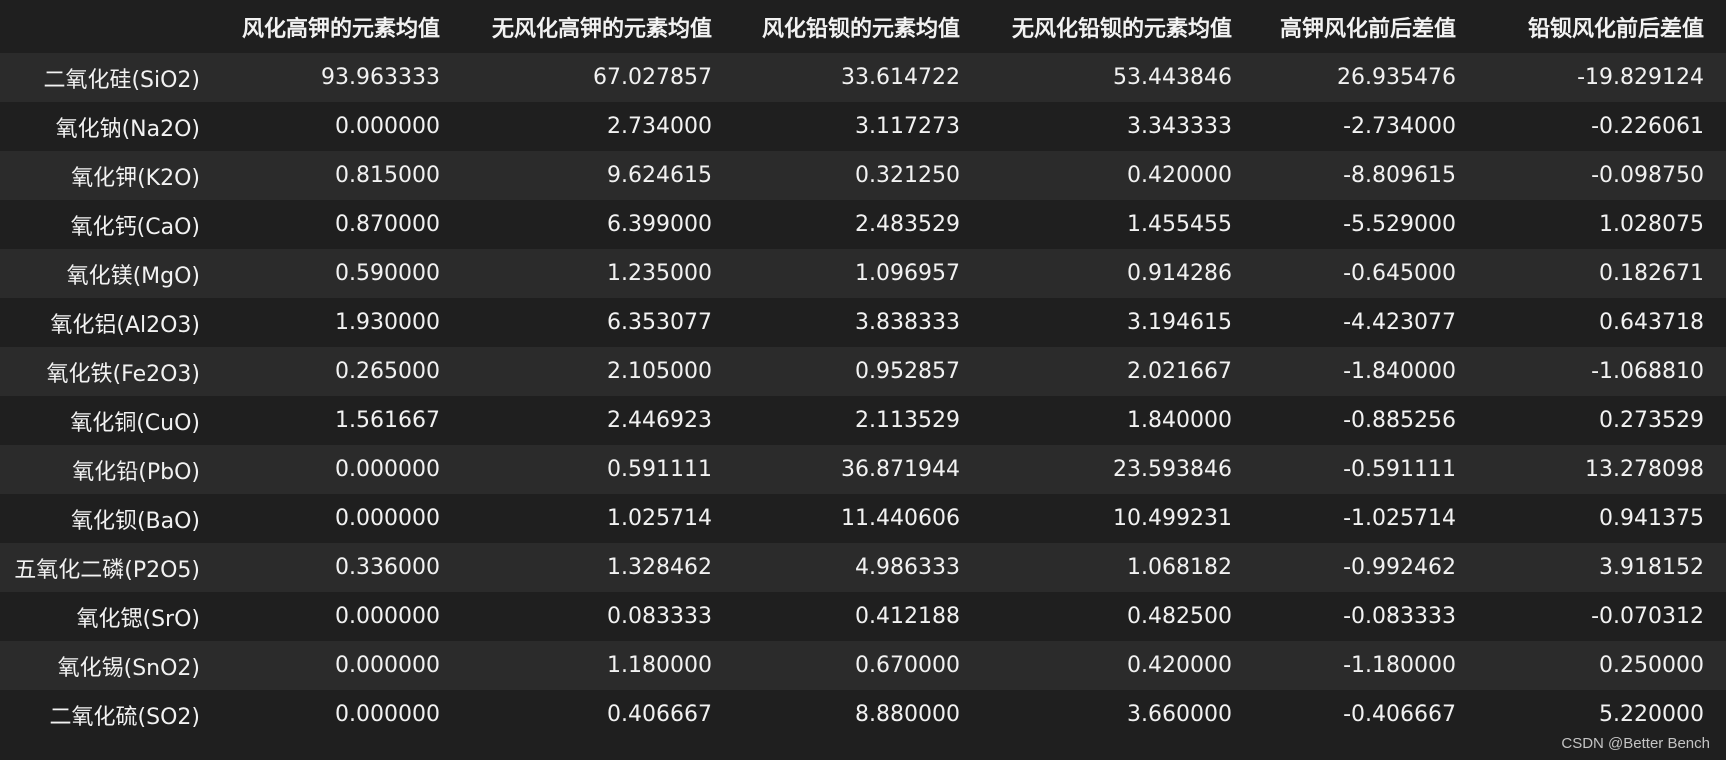 The width and height of the screenshot is (1726, 760). What do you see at coordinates (1399, 224) in the screenshot?
I see `table-cell: -5.529000` at bounding box center [1399, 224].